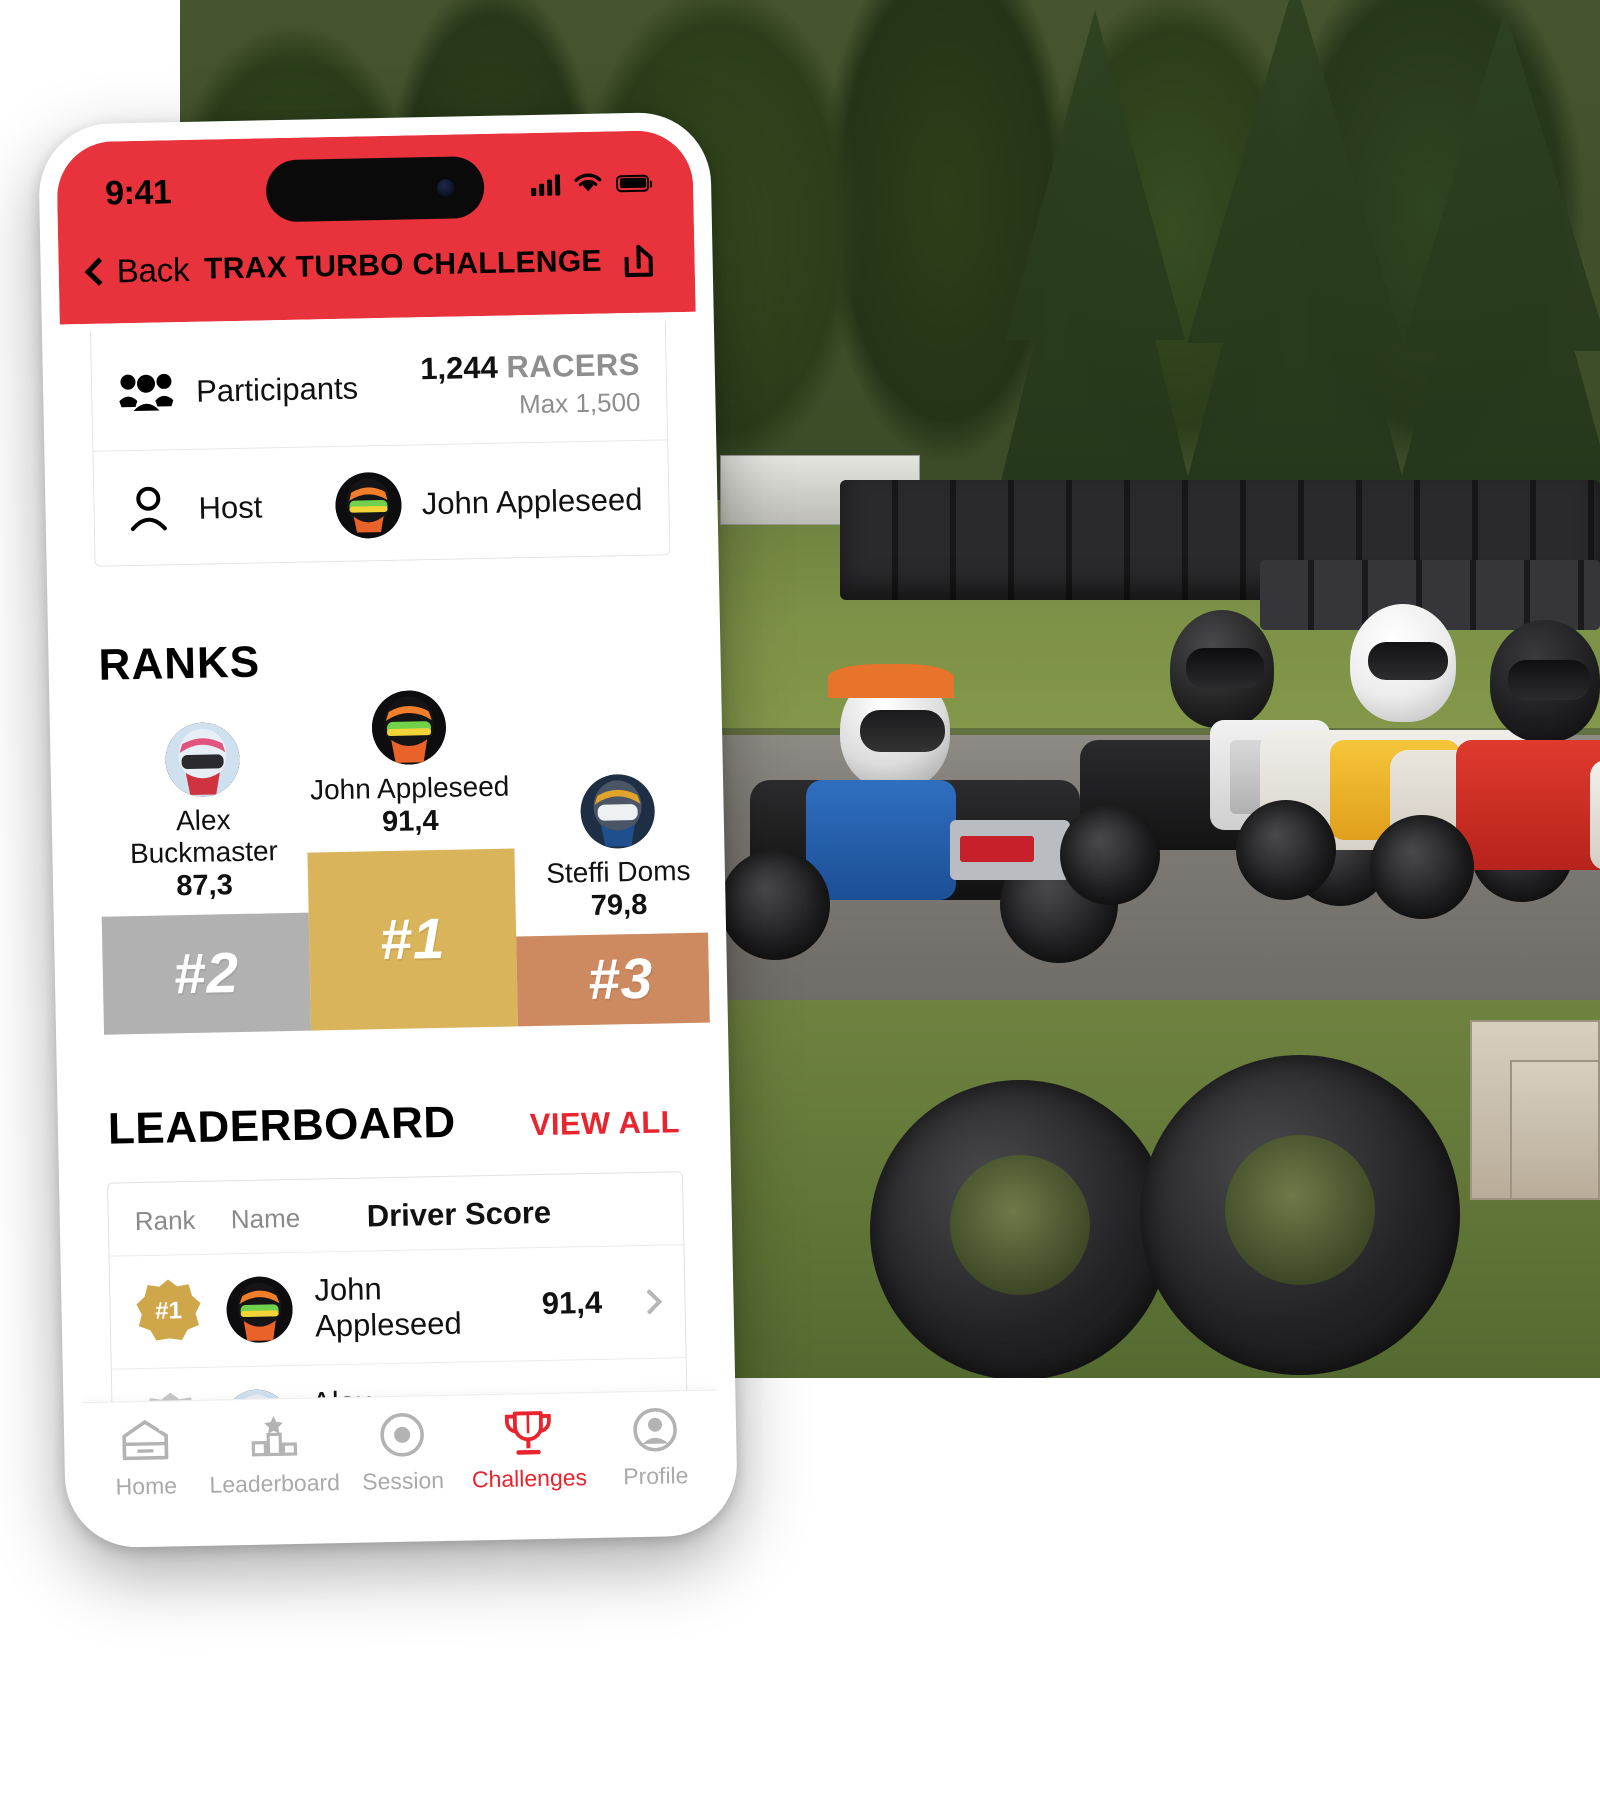 This screenshot has width=1600, height=1800. What do you see at coordinates (403, 265) in the screenshot?
I see `page-title: TRAX TURBO CHALLENGE` at bounding box center [403, 265].